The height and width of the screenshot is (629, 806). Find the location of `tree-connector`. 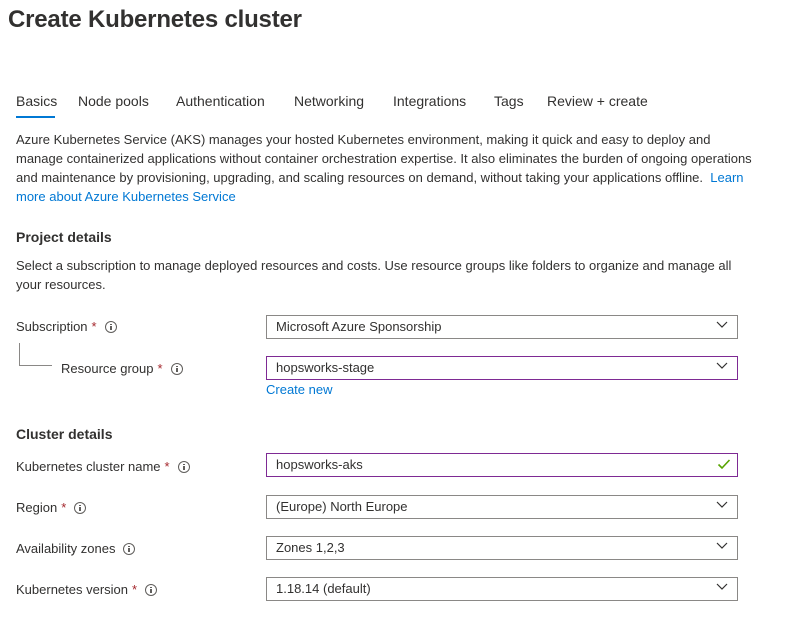

tree-connector is located at coordinates (35, 354).